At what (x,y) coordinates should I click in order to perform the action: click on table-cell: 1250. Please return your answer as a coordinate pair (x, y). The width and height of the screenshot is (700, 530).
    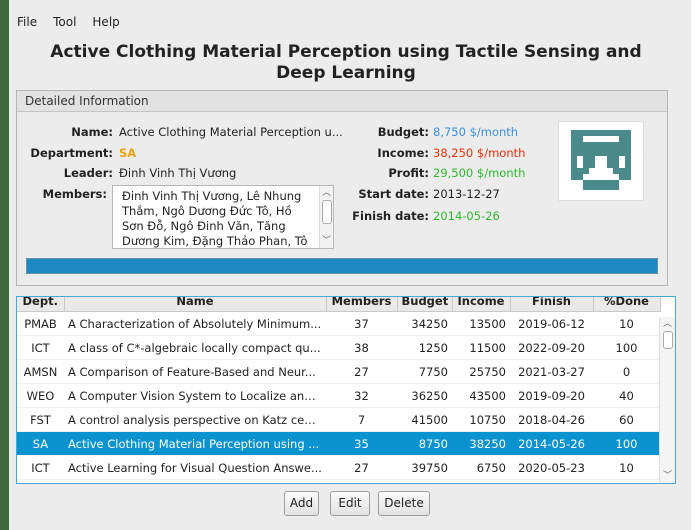
    Looking at the image, I should click on (424, 347).